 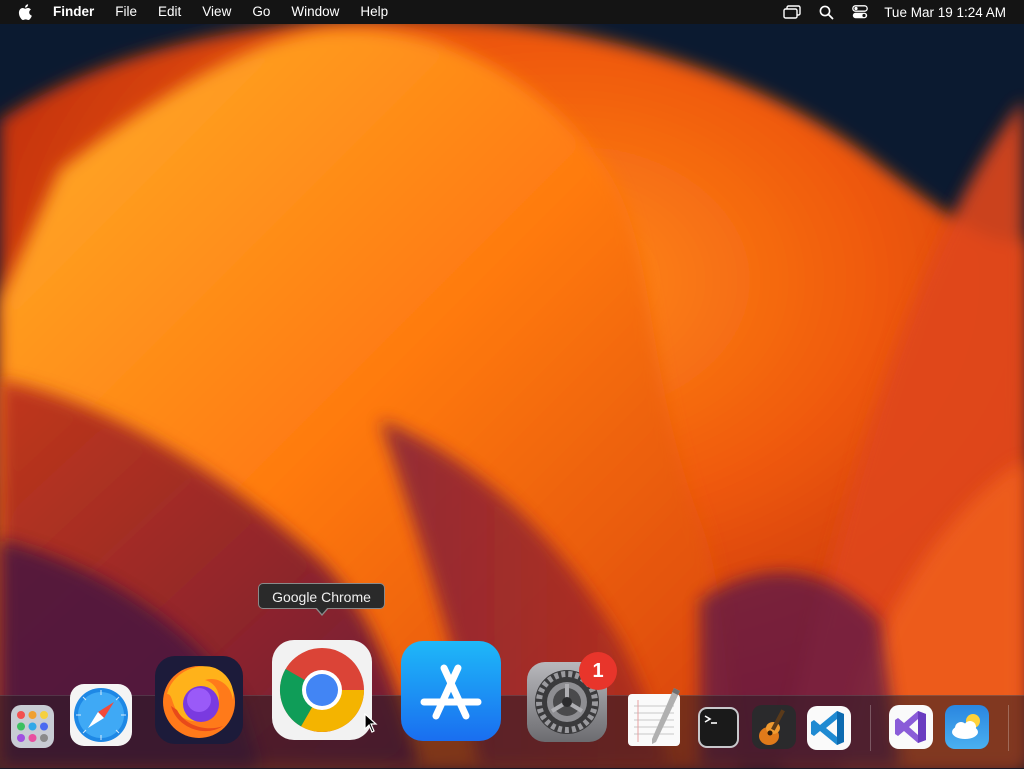 What do you see at coordinates (169, 12) in the screenshot?
I see `menu-edit: Edit` at bounding box center [169, 12].